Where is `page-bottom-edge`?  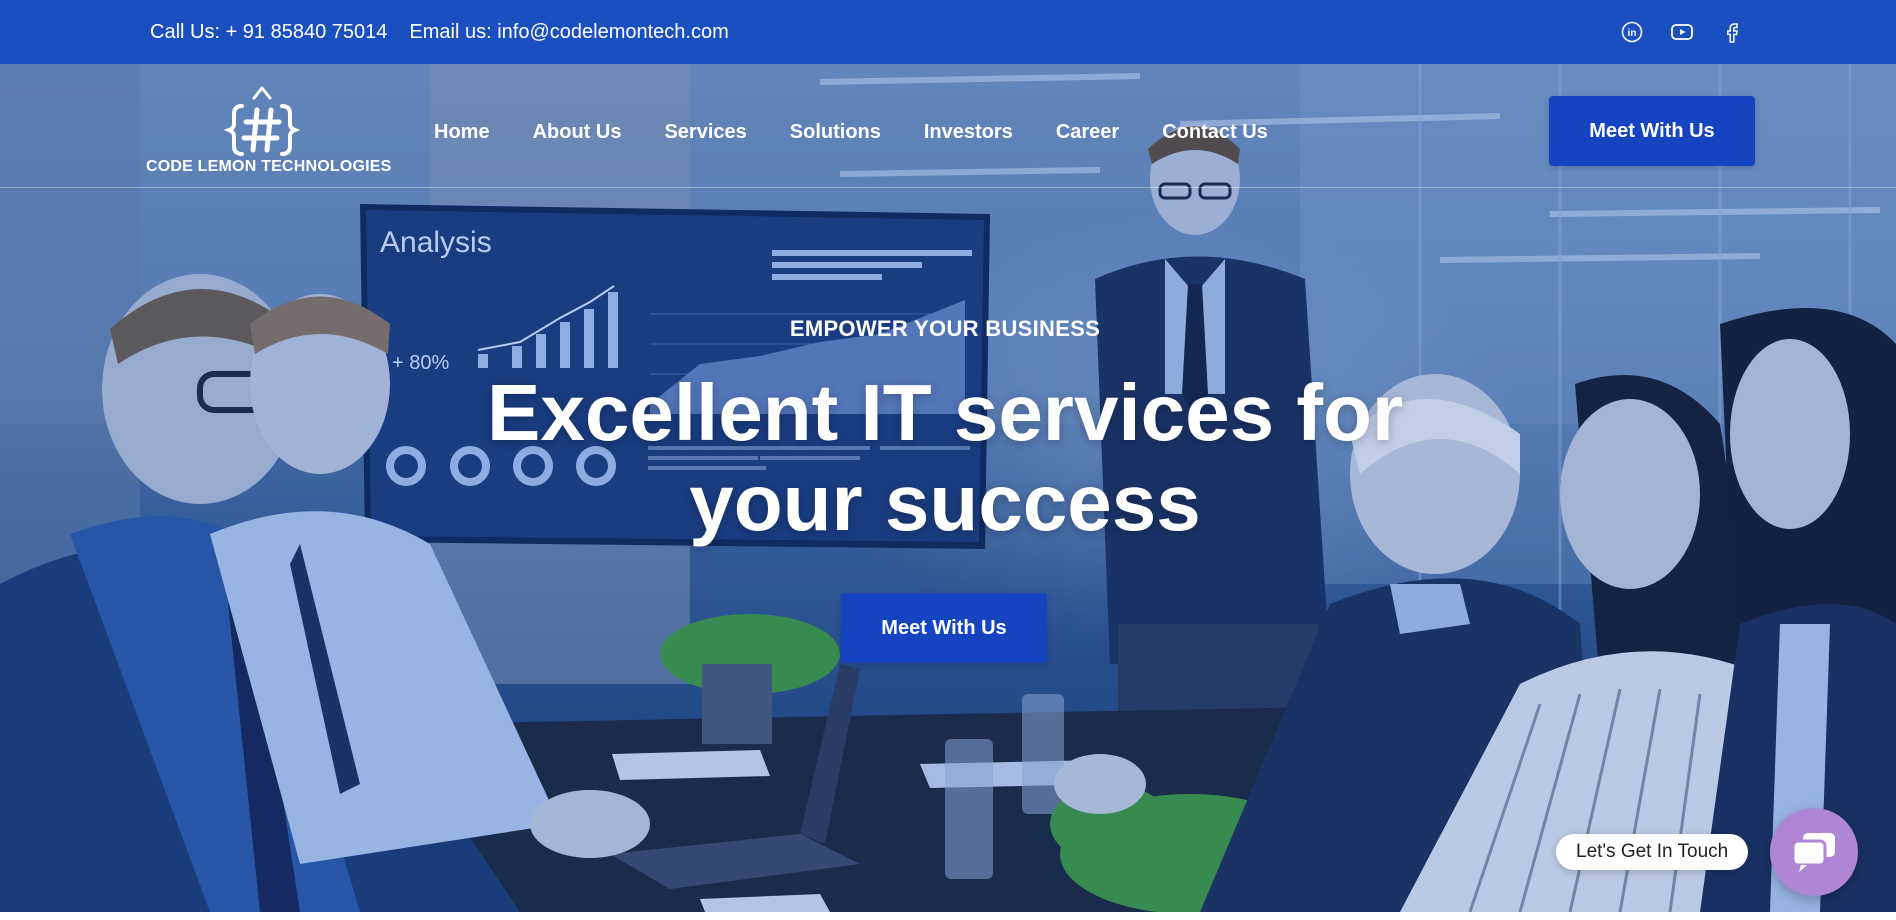
page-bottom-edge is located at coordinates (948, 916).